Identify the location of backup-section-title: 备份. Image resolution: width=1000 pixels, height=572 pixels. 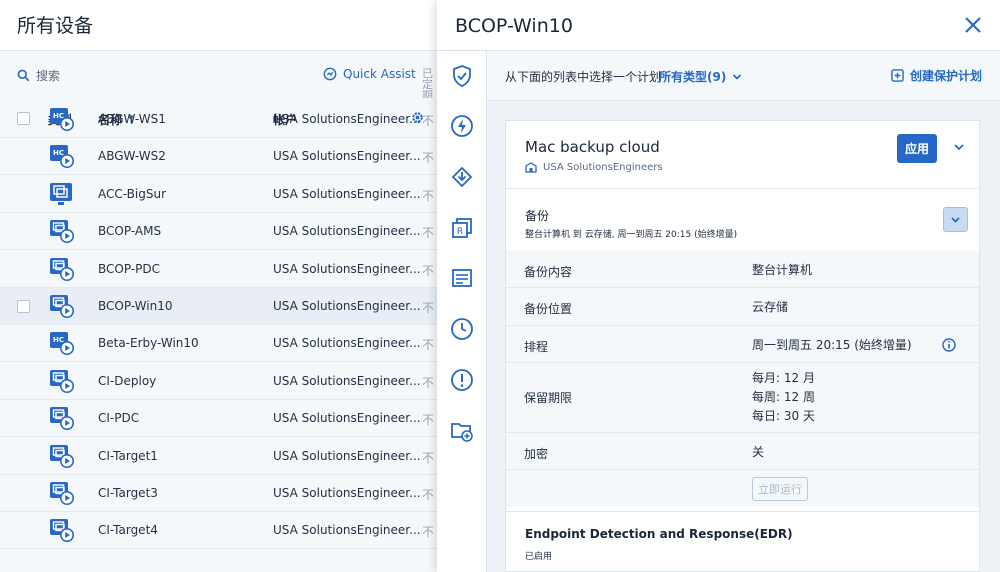
(537, 216).